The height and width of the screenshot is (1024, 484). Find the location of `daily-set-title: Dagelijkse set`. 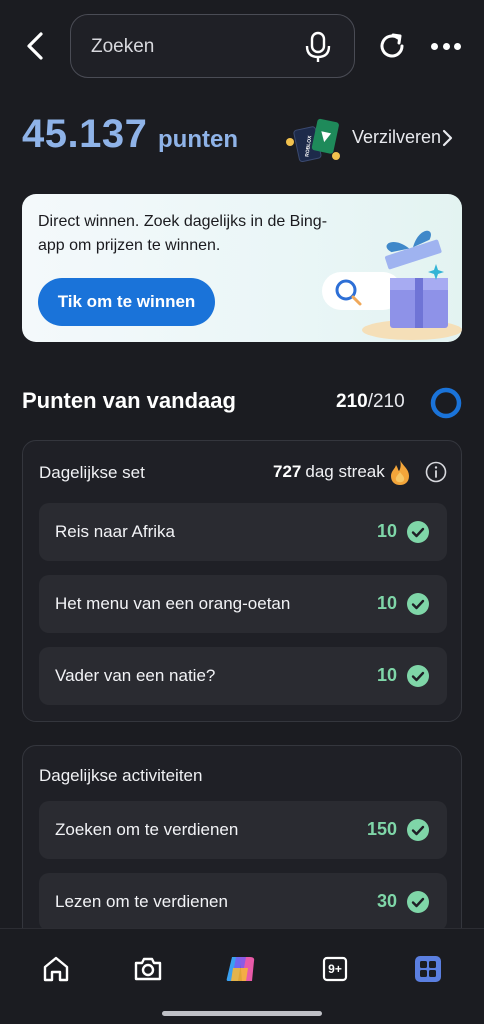

daily-set-title: Dagelijkse set is located at coordinates (92, 472).